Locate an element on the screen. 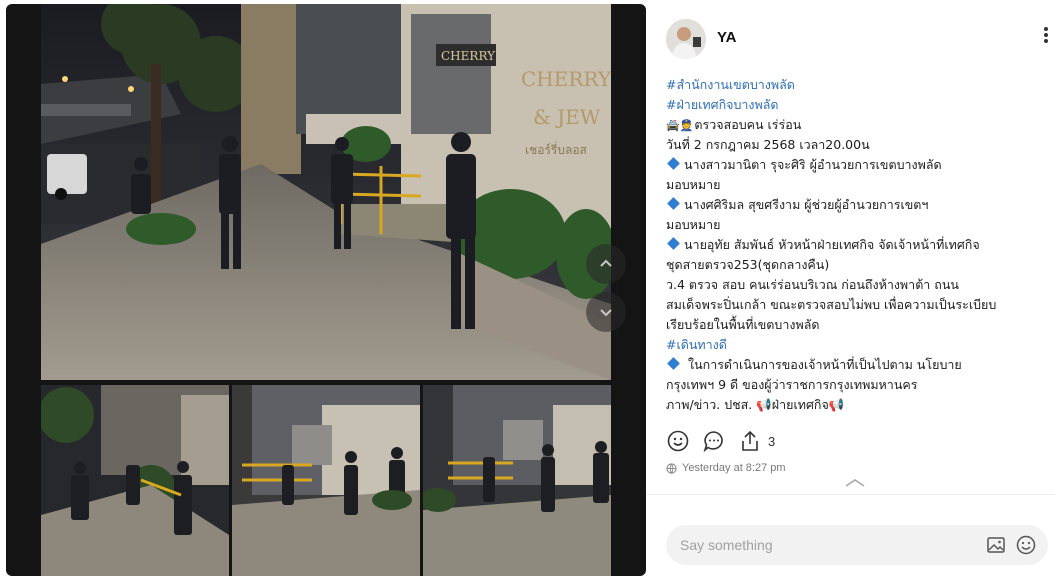  post-line: 🚔👮ตรวจสอบคน เร่ร่อน is located at coordinates (858, 125).